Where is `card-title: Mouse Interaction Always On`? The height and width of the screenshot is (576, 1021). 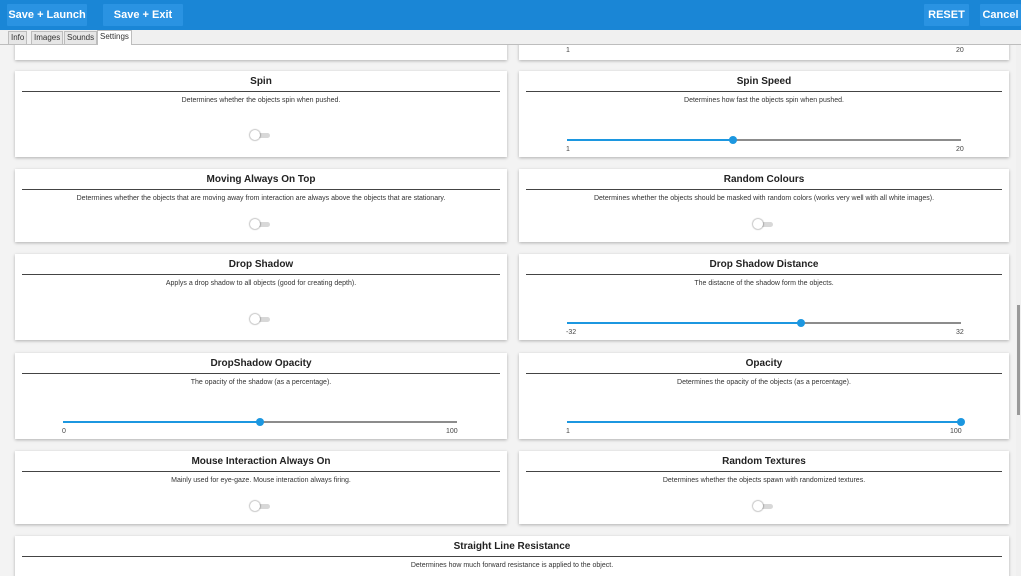 card-title: Mouse Interaction Always On is located at coordinates (261, 461).